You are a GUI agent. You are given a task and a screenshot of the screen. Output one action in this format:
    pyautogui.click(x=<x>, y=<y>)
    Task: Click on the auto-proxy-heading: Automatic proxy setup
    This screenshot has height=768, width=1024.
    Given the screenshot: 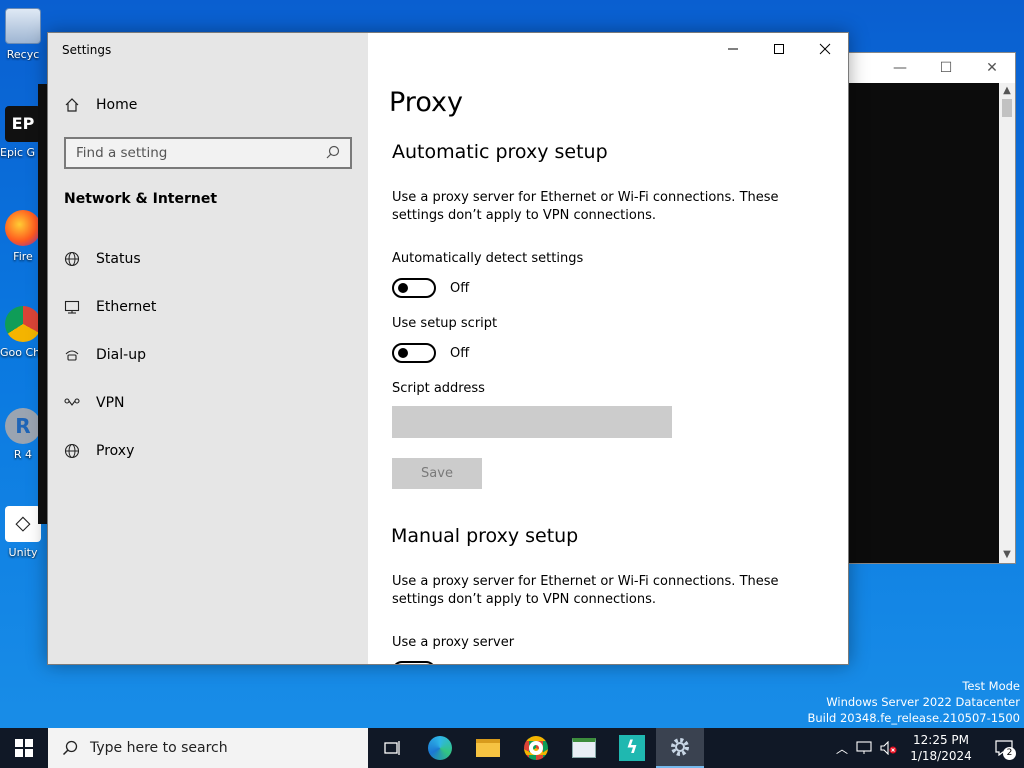 What is the action you would take?
    pyautogui.click(x=500, y=152)
    